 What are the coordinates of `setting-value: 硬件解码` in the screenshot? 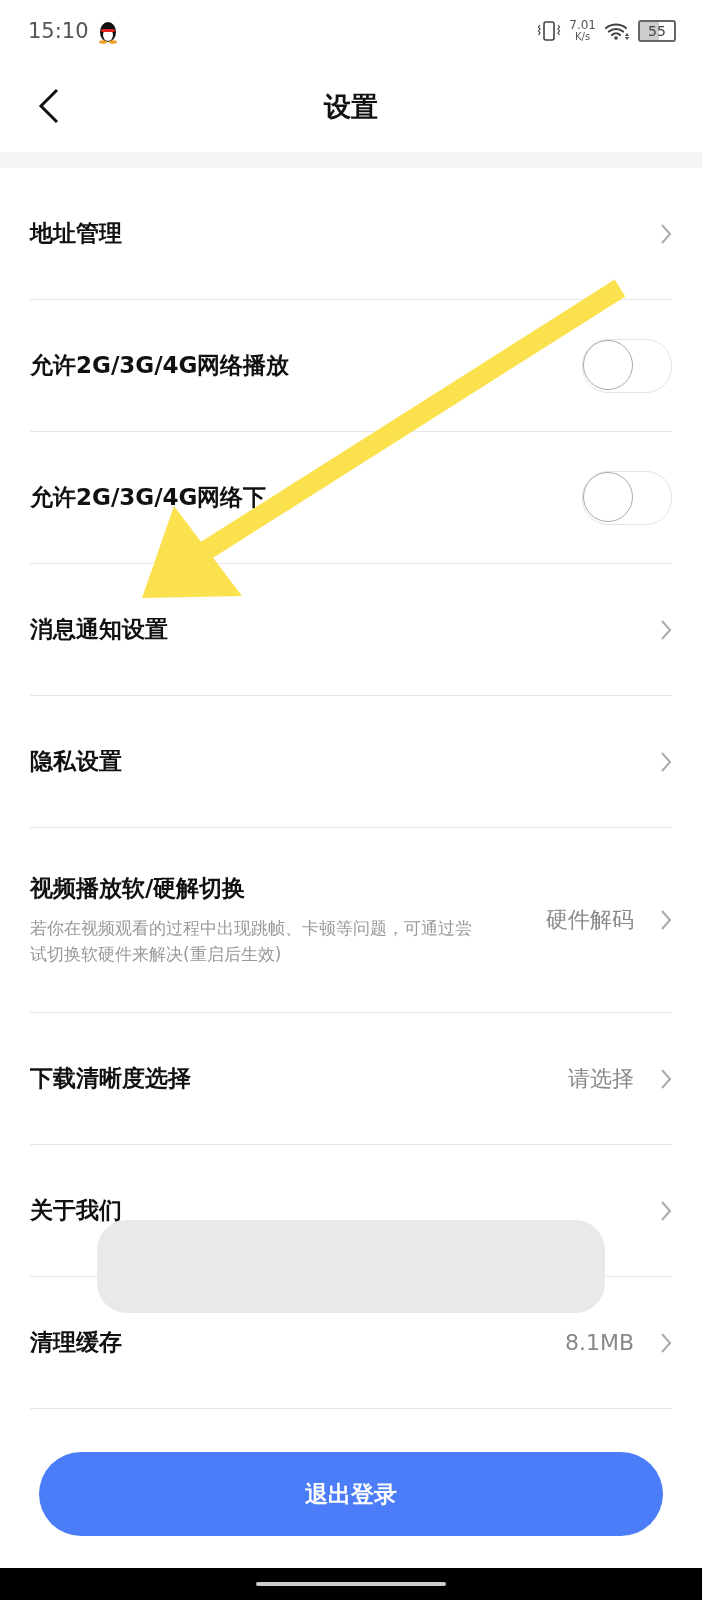 It's located at (590, 920).